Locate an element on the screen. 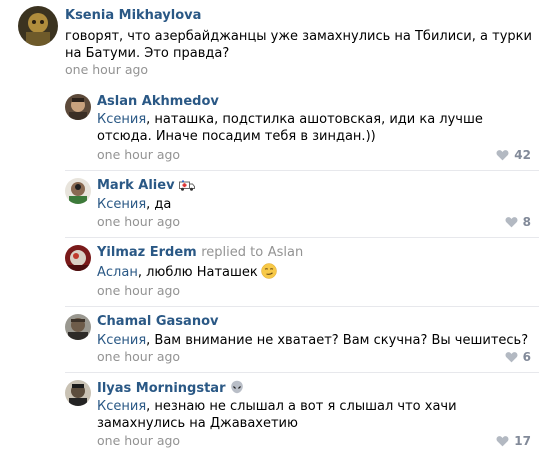 The image size is (553, 457). comment-author: Yilmaz Erdem replied to Aslan is located at coordinates (200, 253).